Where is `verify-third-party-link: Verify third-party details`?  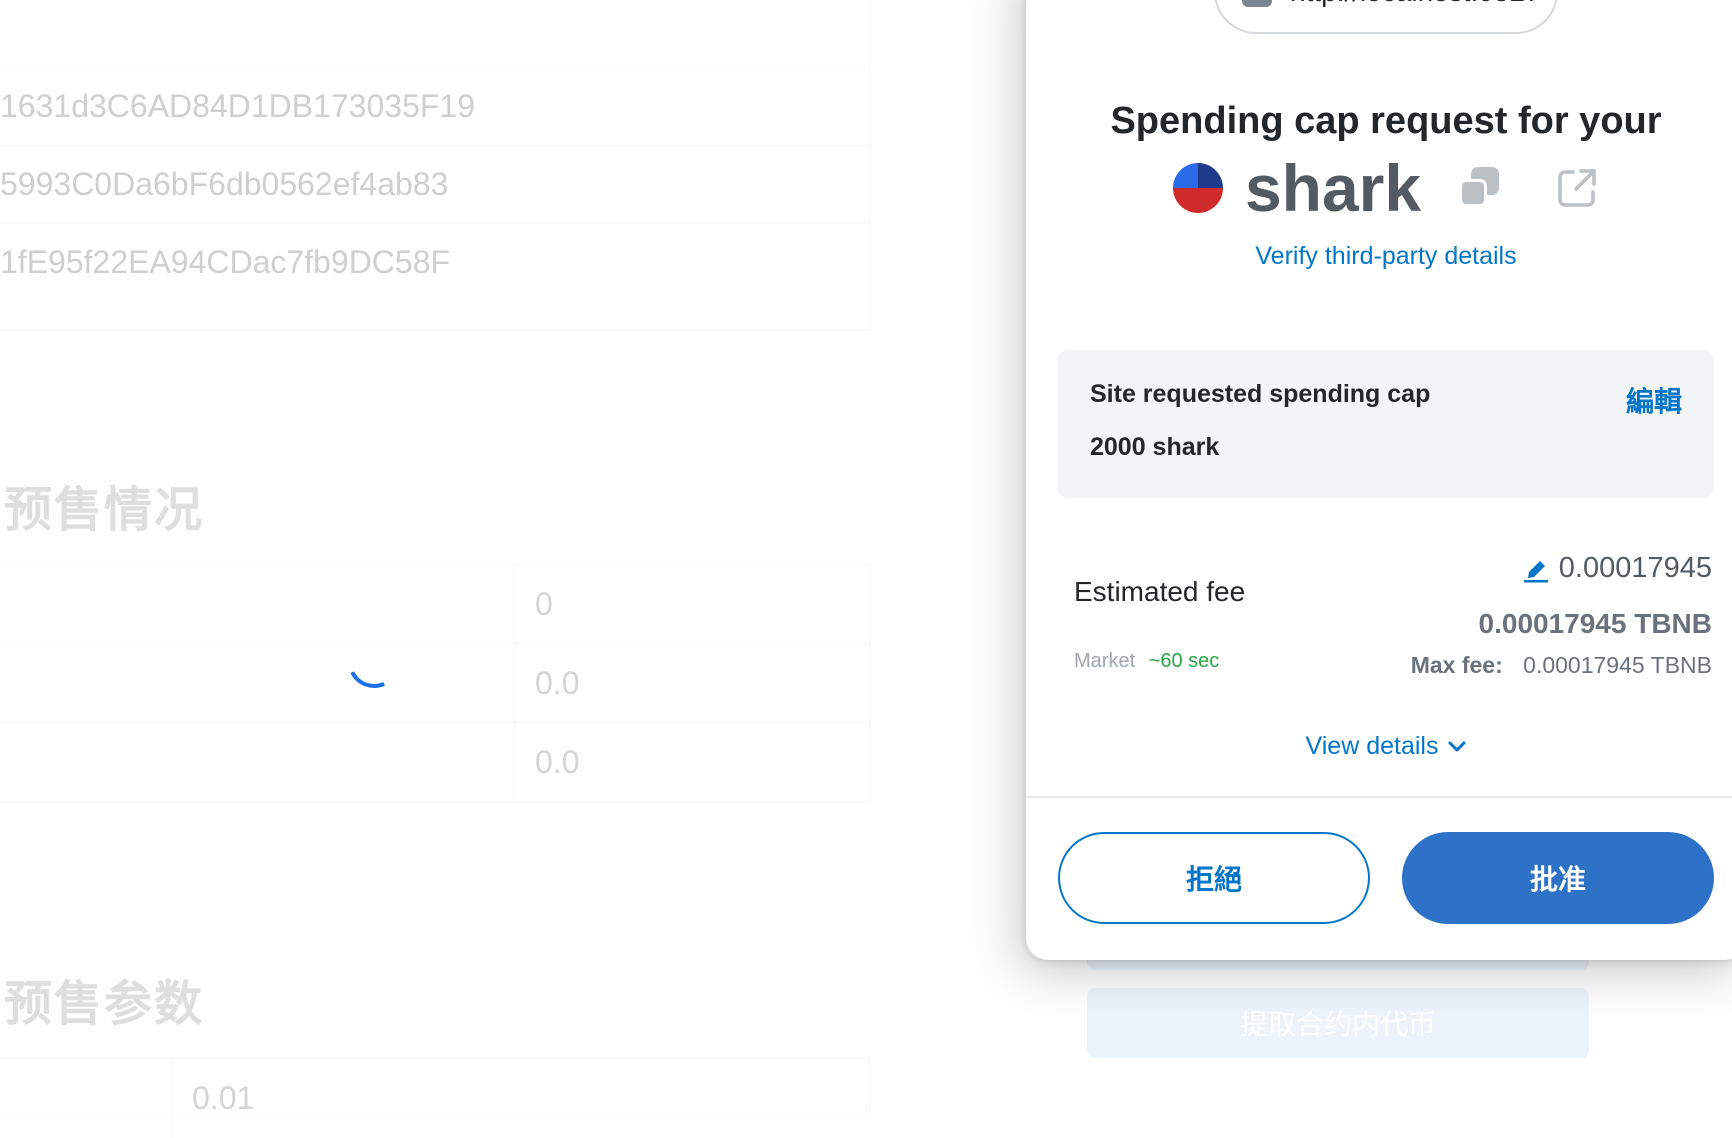
verify-third-party-link: Verify third-party details is located at coordinates (1379, 256).